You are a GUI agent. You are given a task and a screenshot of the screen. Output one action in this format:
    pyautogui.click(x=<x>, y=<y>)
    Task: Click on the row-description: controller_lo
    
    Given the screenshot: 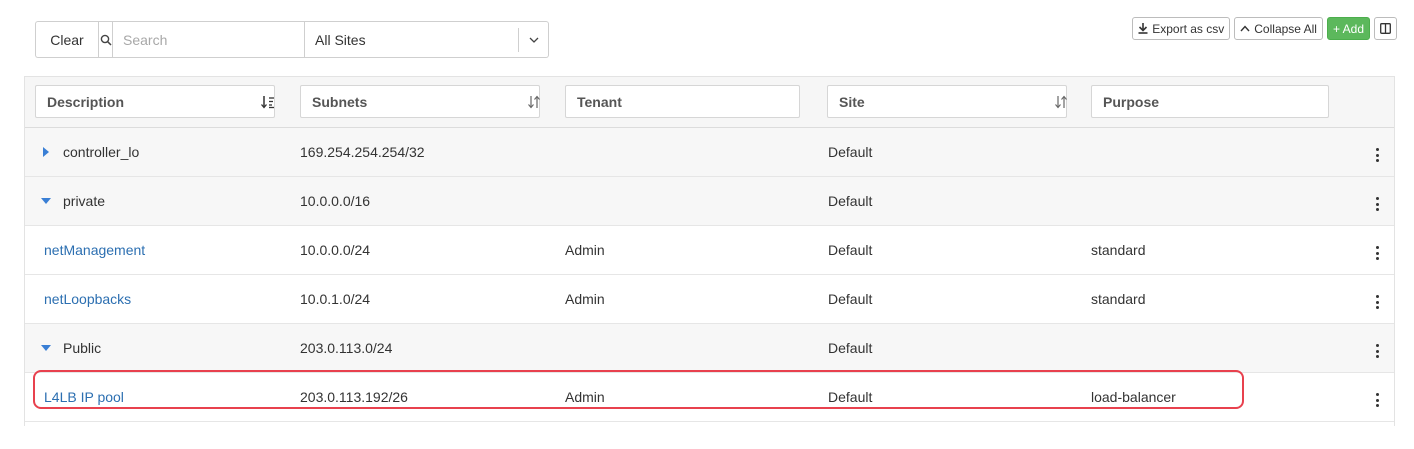 What is the action you would take?
    pyautogui.click(x=101, y=152)
    